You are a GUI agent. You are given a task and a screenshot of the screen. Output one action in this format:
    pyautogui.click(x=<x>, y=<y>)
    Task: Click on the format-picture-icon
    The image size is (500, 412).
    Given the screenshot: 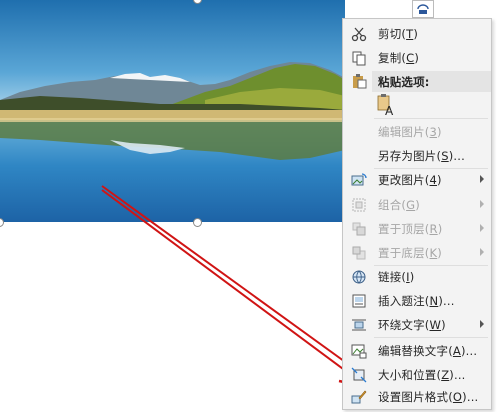 What is the action you would take?
    pyautogui.click(x=359, y=397)
    